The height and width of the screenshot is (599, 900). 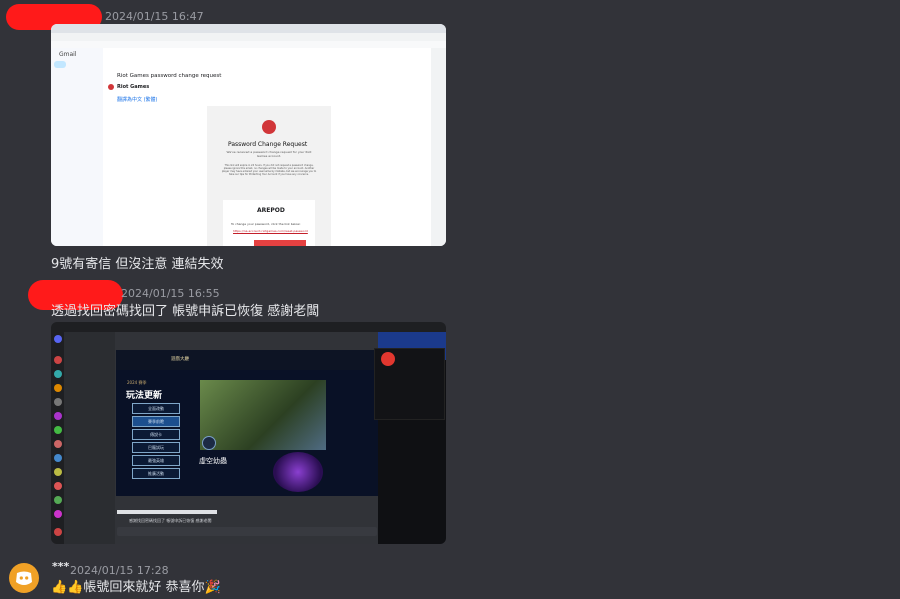 I want to click on gmail-sidebar, so click(x=77, y=147).